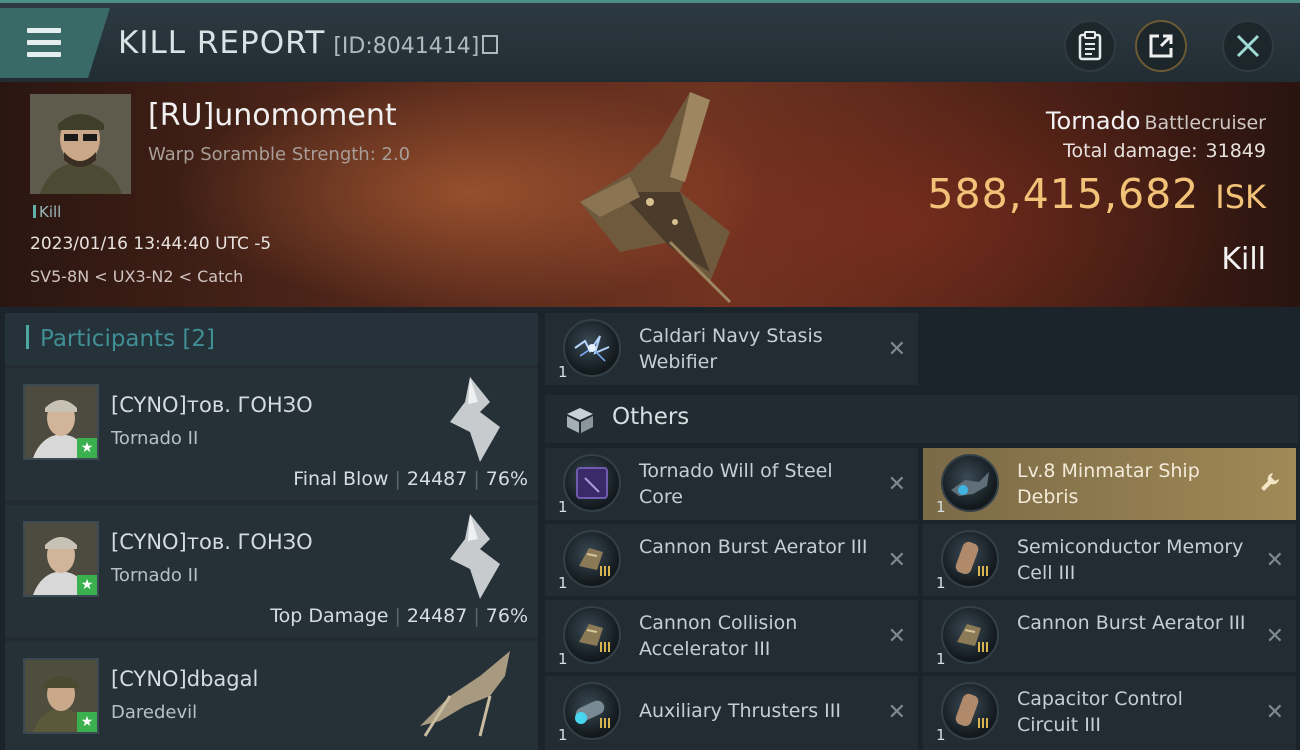 Image resolution: width=1300 pixels, height=750 pixels. I want to click on capacitor-circuit-icon, so click(970, 711).